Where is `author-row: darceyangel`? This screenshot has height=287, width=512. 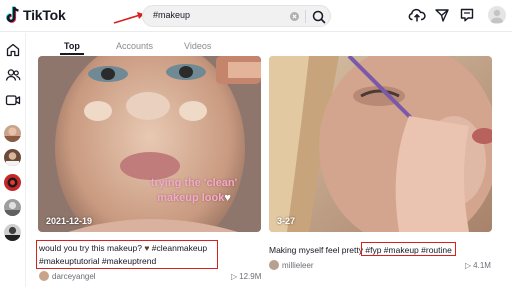
author-row: darceyangel is located at coordinates (67, 276).